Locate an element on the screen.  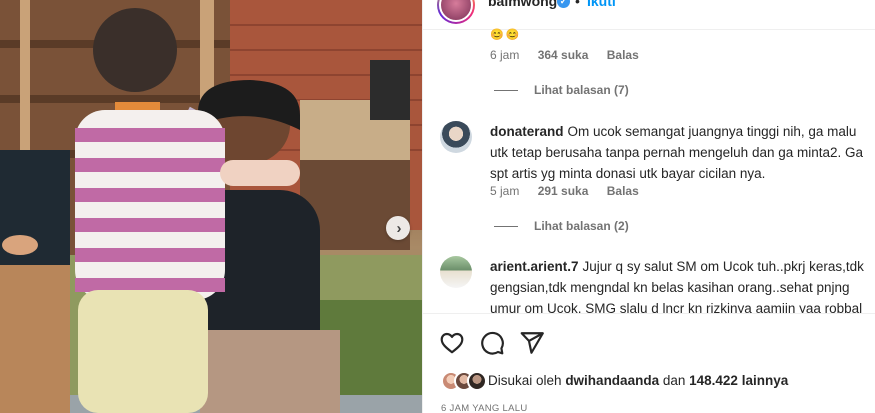
view-replies-label: Lihat balasan (2) is located at coordinates (581, 226).